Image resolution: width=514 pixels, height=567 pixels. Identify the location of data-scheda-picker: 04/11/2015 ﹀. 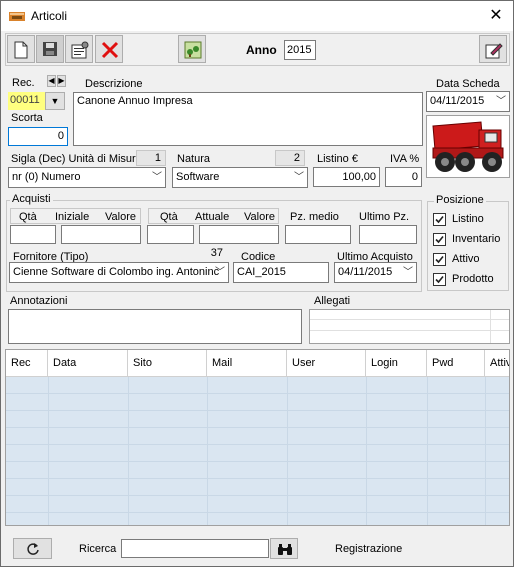
(468, 101).